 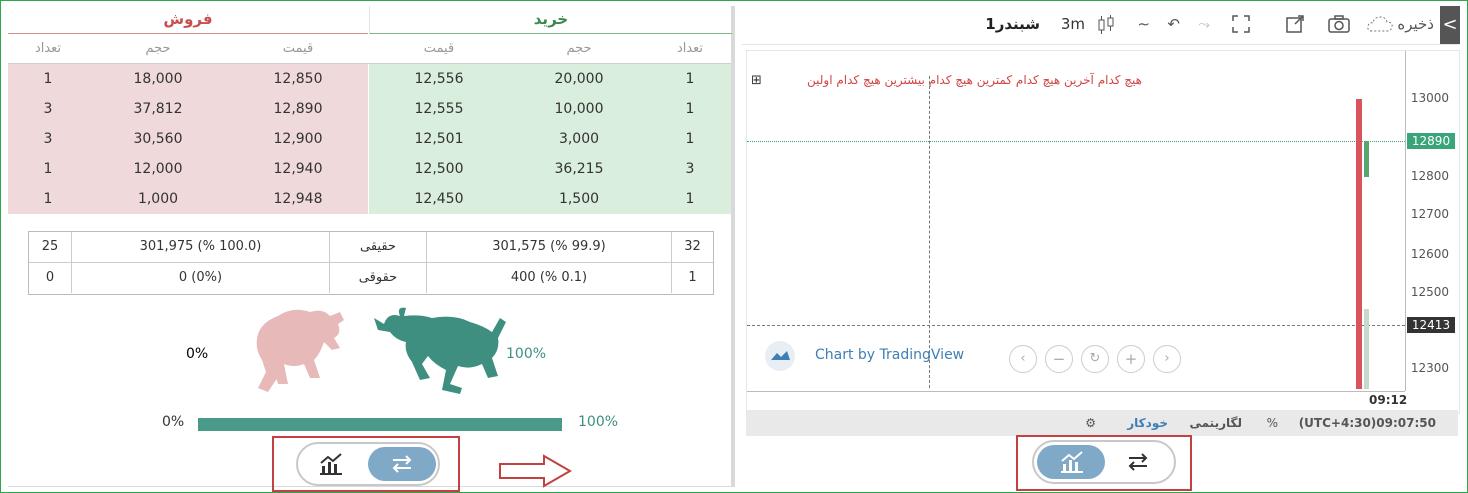 I want to click on symbol-label: شبندر1, so click(x=1012, y=24).